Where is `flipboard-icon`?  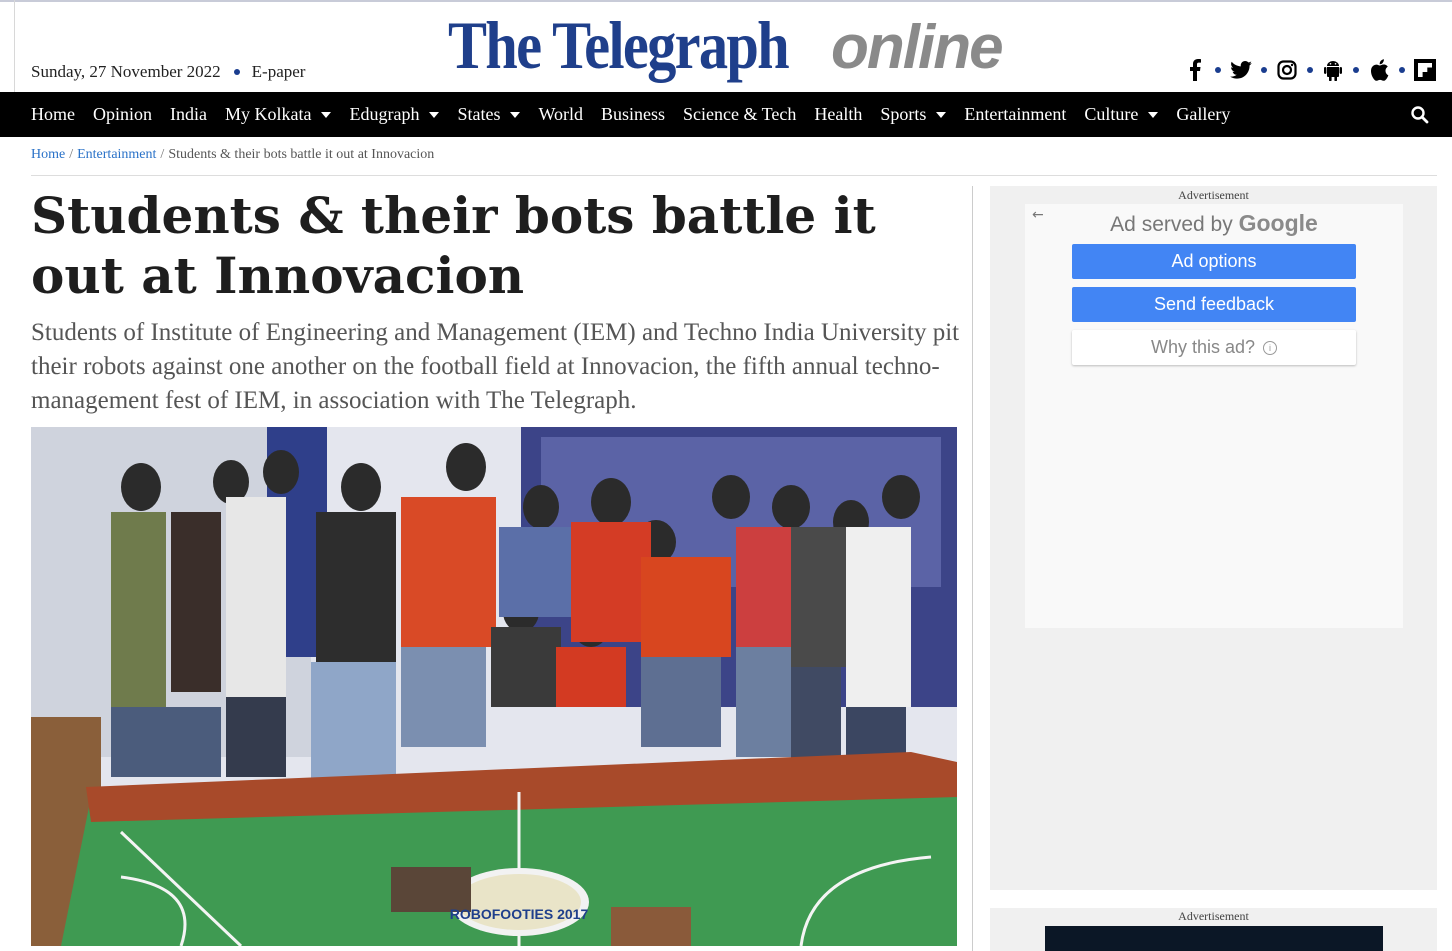 flipboard-icon is located at coordinates (1425, 70).